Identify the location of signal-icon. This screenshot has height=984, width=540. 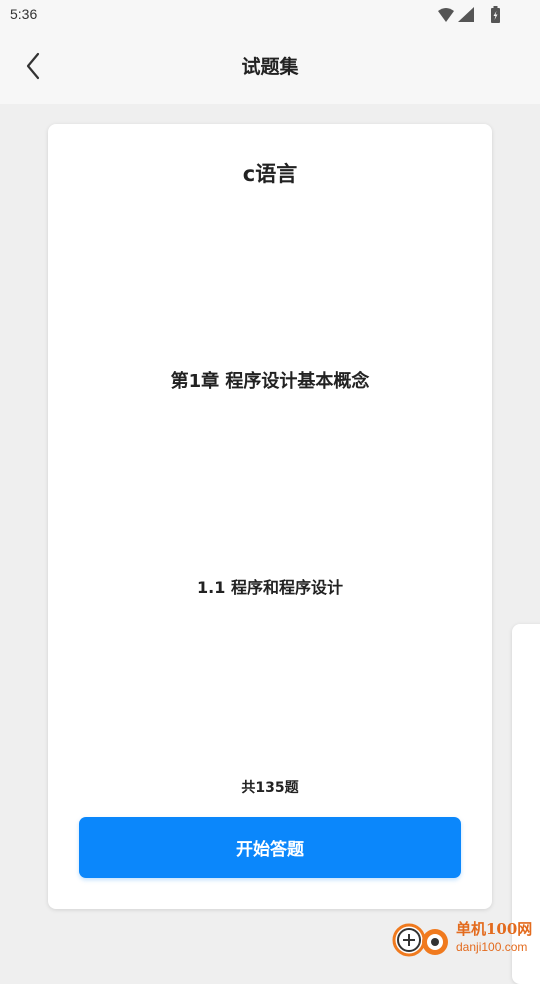
(466, 14).